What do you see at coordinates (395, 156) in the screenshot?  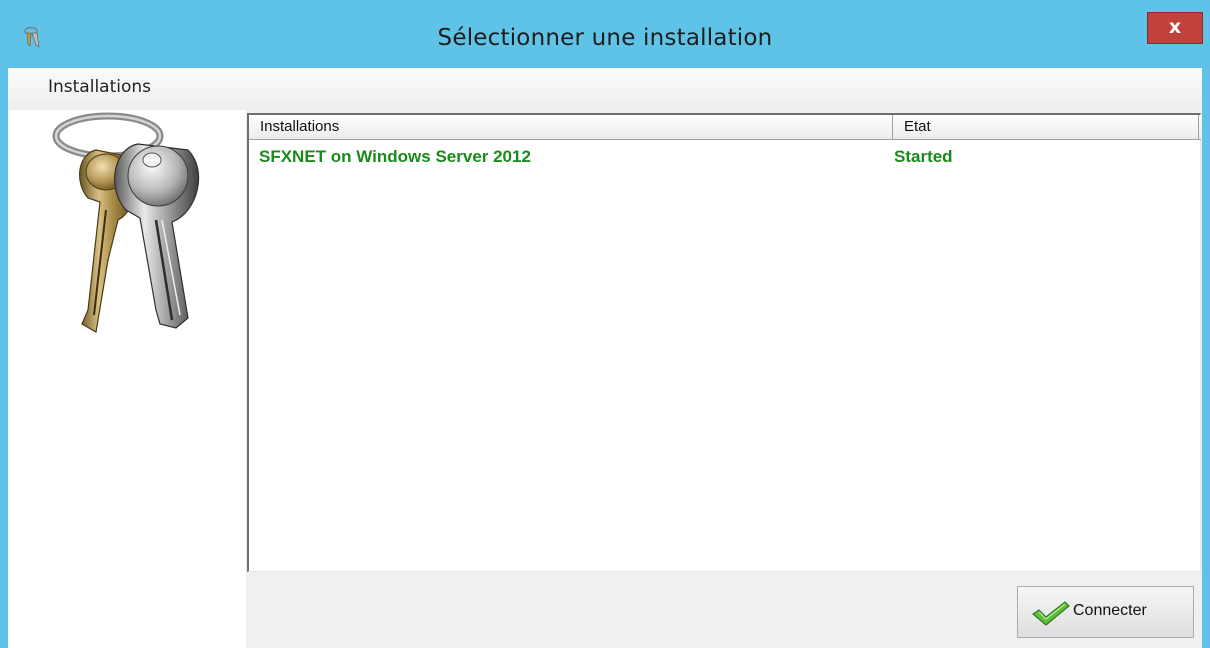 I see `installation-name: SFXNET on Windows Server 2012` at bounding box center [395, 156].